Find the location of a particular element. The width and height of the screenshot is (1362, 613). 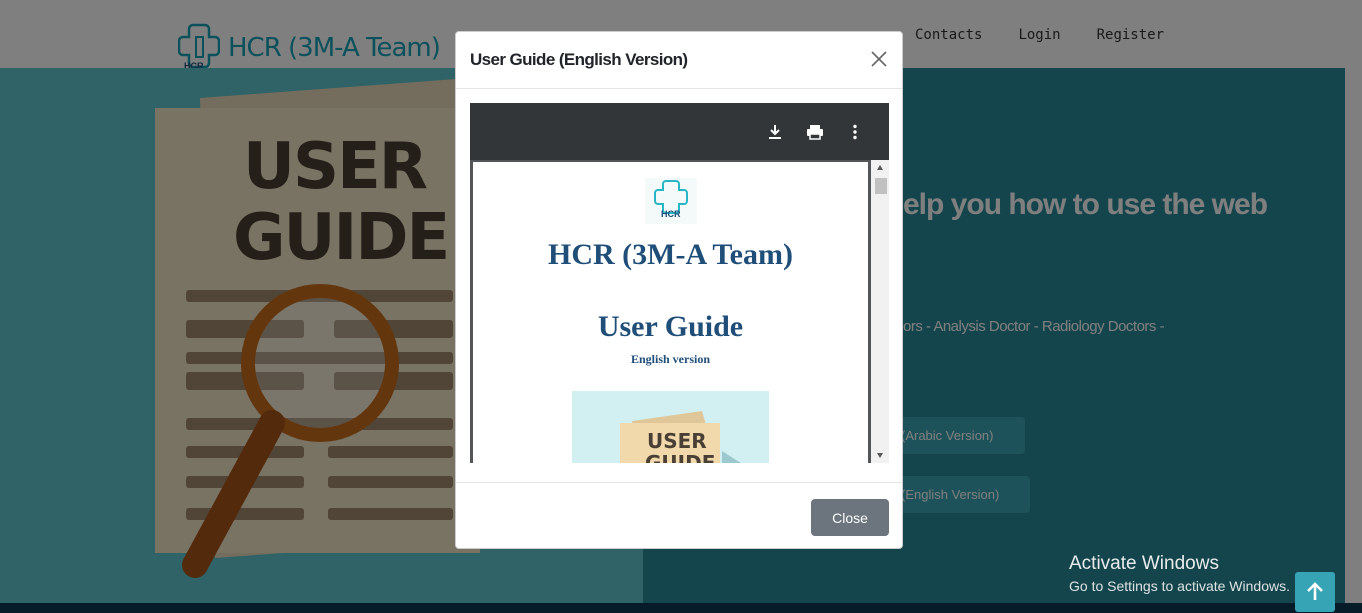

pdf-toolbar is located at coordinates (679, 131).